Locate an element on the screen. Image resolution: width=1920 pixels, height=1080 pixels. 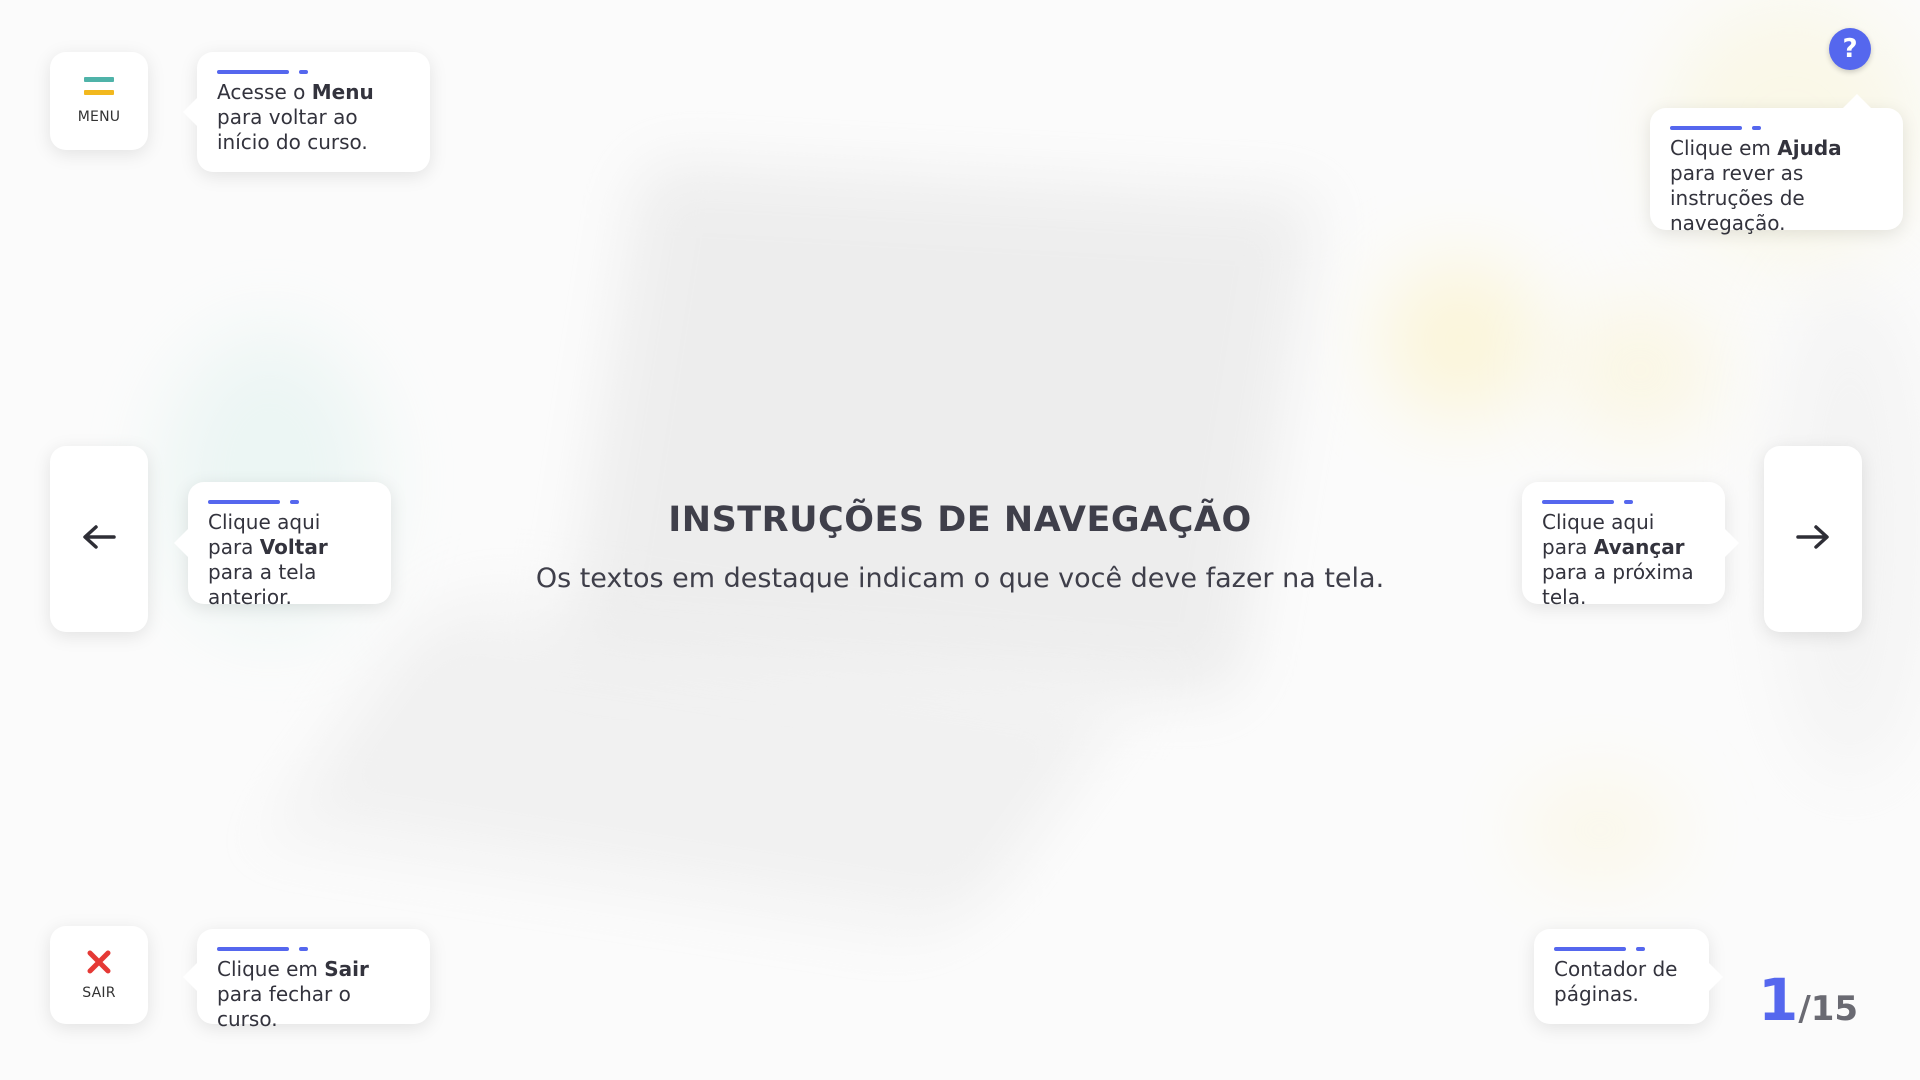
page-counter-current: 1 is located at coordinates (1778, 1000).